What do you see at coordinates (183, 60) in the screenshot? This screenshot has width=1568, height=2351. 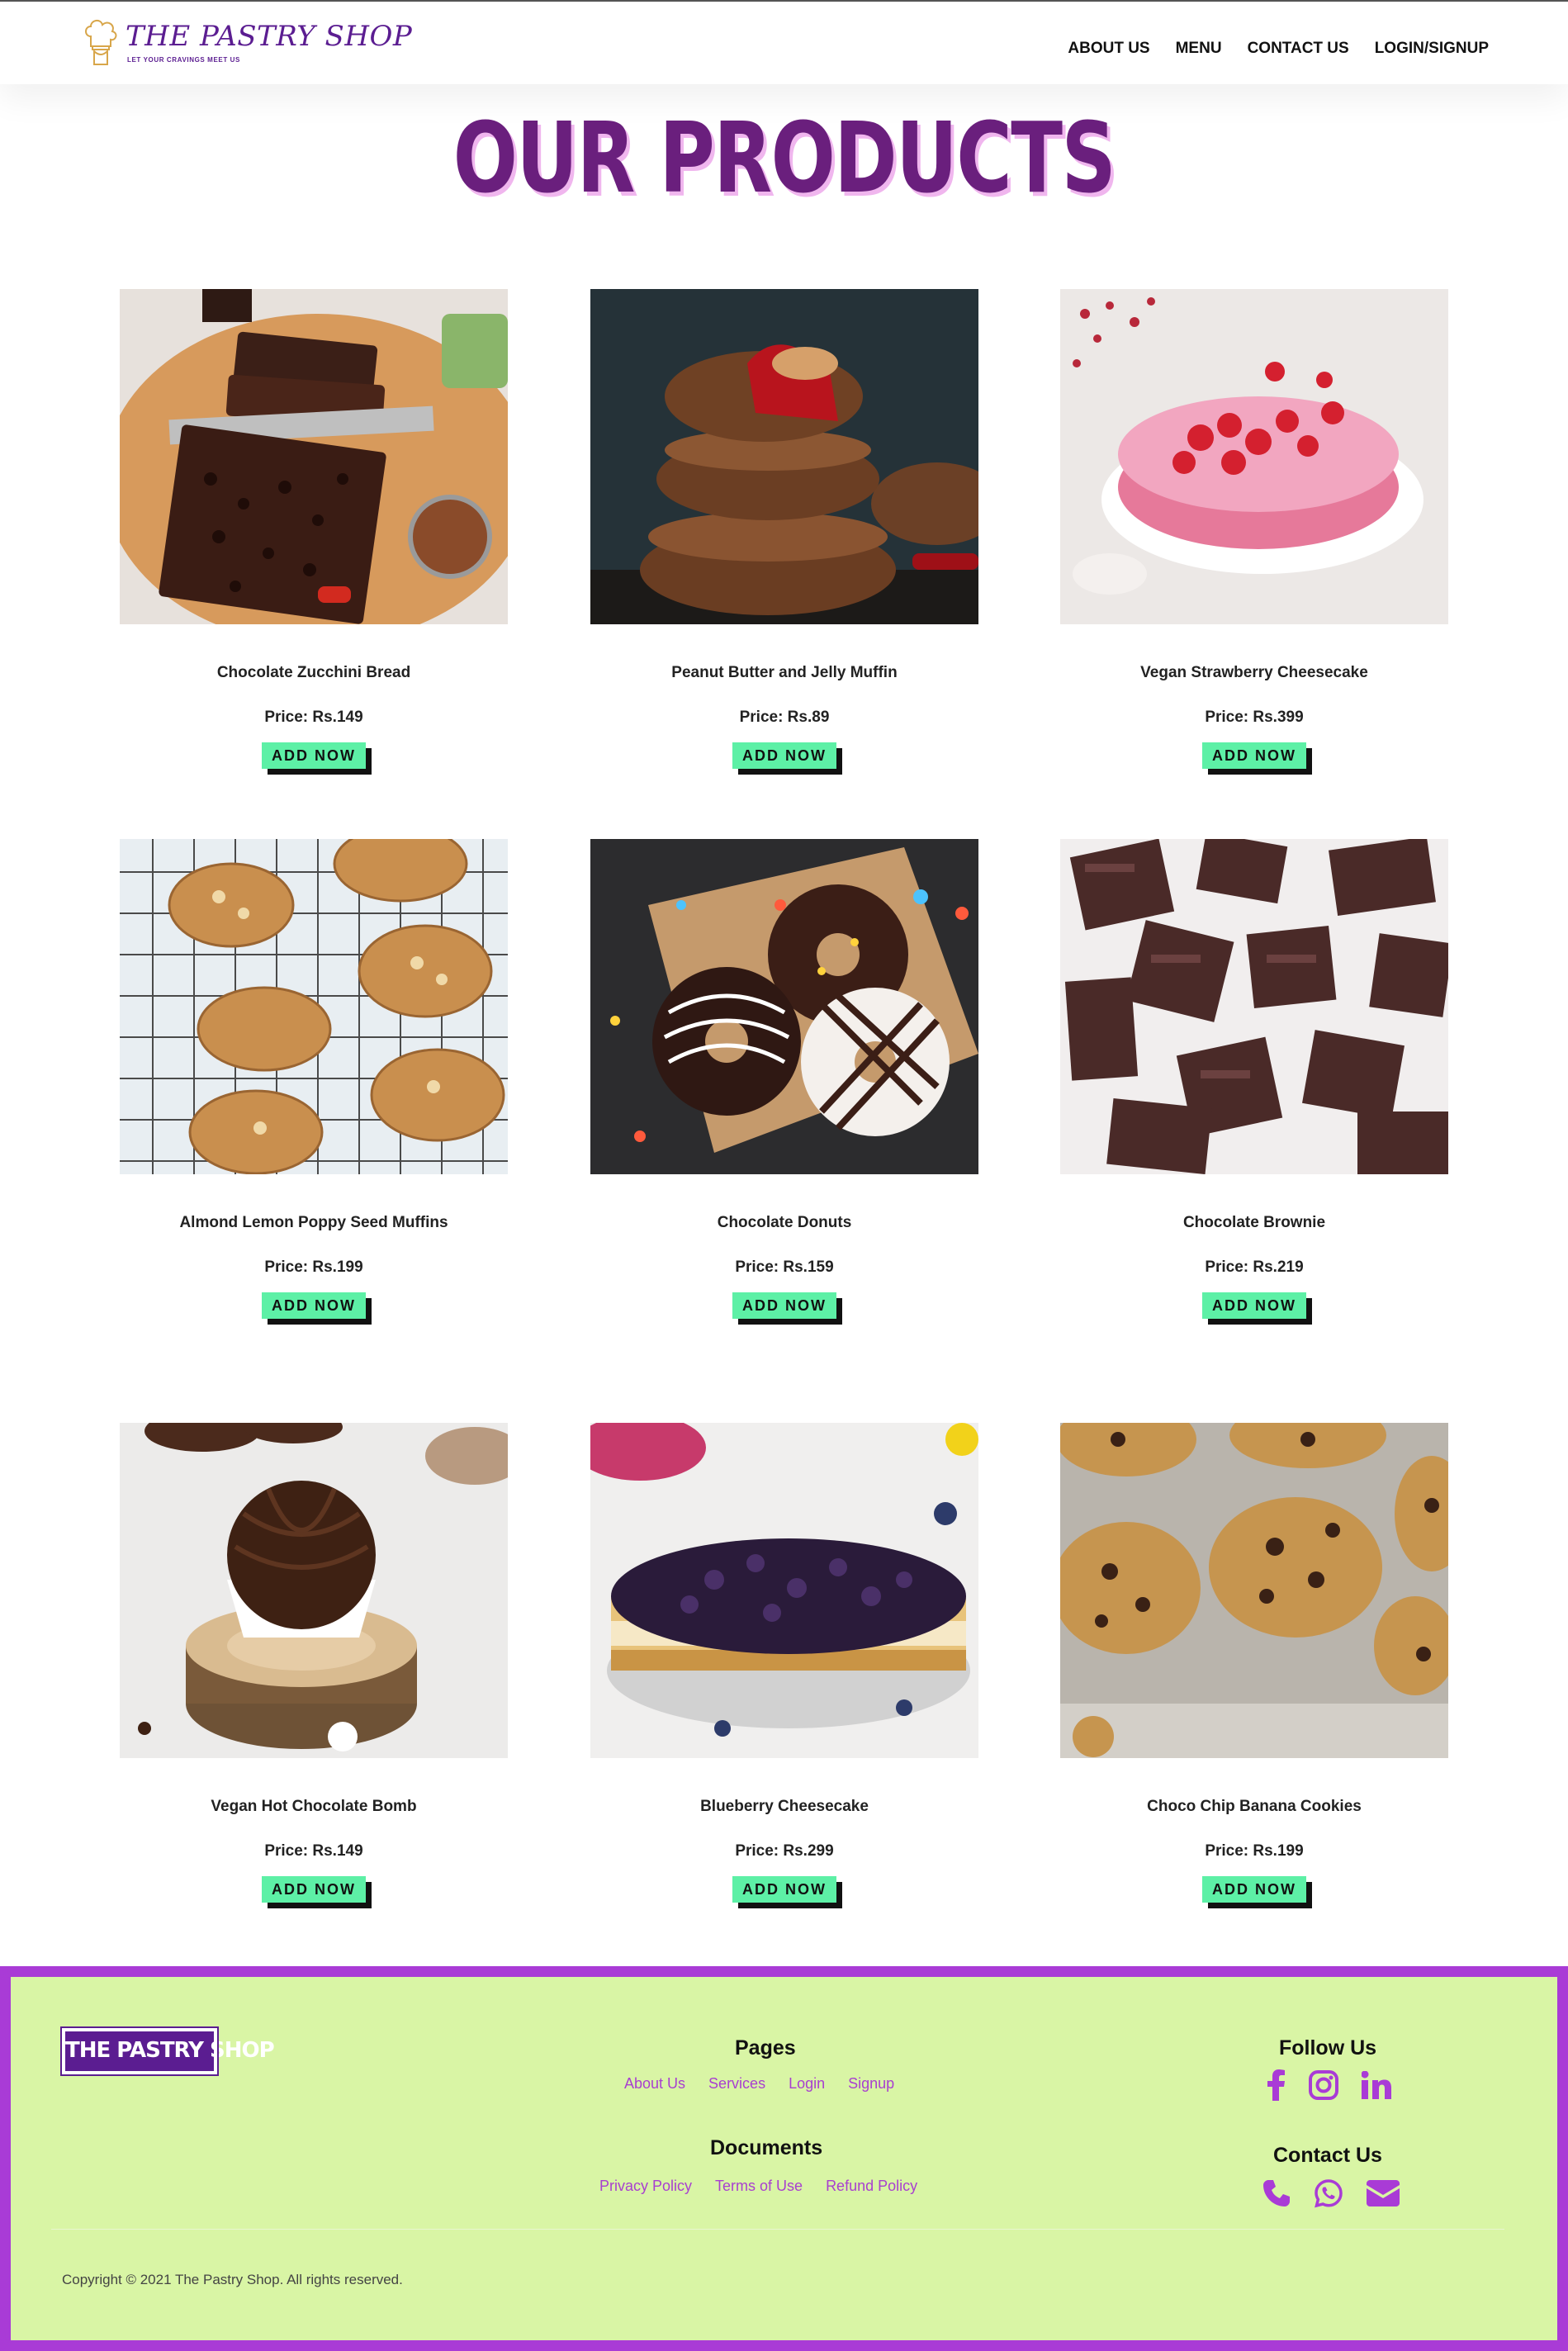 I see `brand-tagline: LET YOUR CRAVINGS MEET US` at bounding box center [183, 60].